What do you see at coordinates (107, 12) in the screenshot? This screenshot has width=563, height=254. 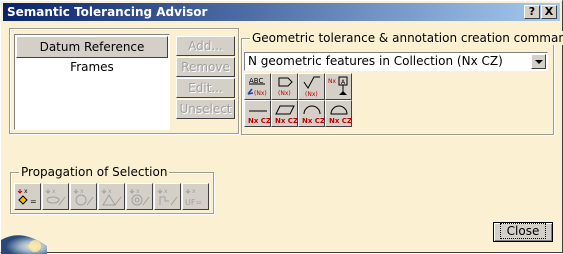 I see `window-title: Semantic Tolerancing Advisor` at bounding box center [107, 12].